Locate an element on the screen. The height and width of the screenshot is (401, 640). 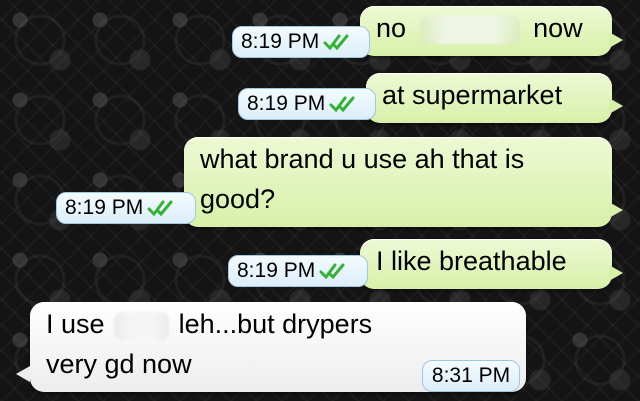
outgoing-message: no now is located at coordinates (486, 31).